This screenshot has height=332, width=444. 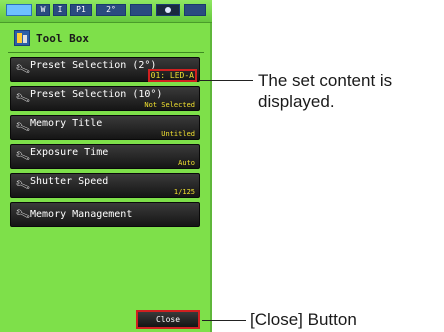 I want to click on menu-item-label: Exposure Time, so click(x=69, y=152).